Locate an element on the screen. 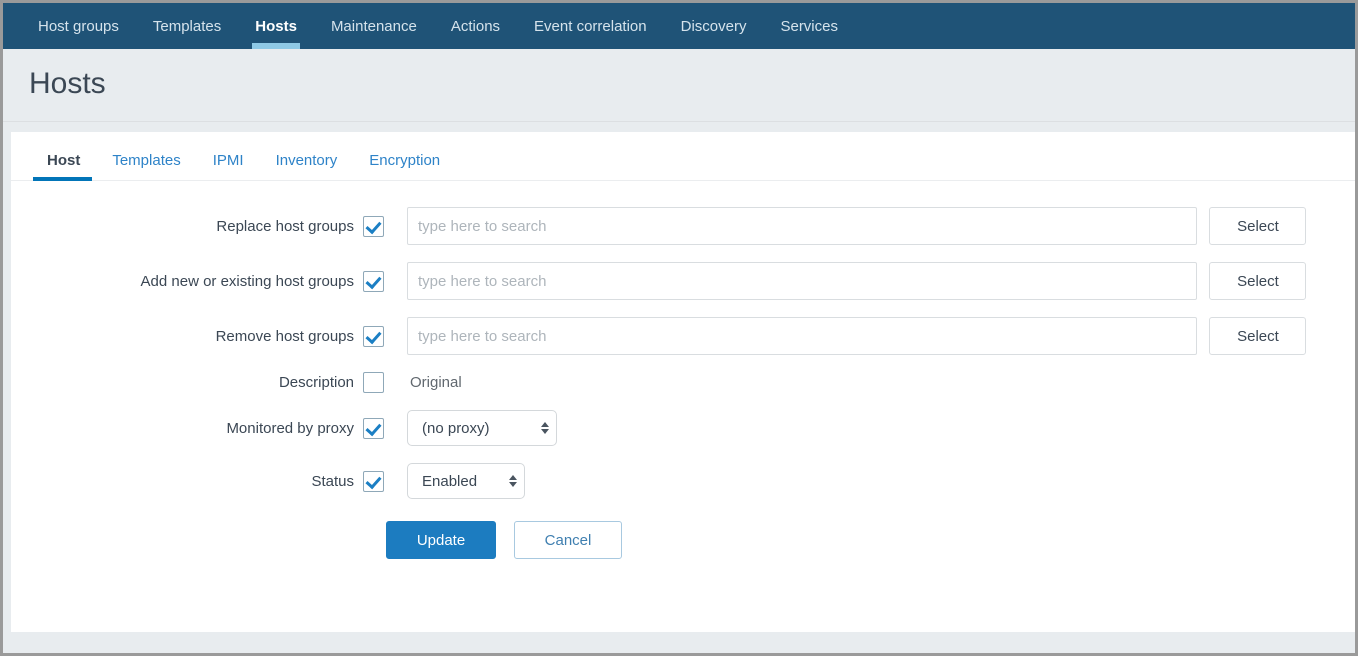 The height and width of the screenshot is (656, 1358). select-monitored-by-proxy: (no proxy) is located at coordinates (482, 428).